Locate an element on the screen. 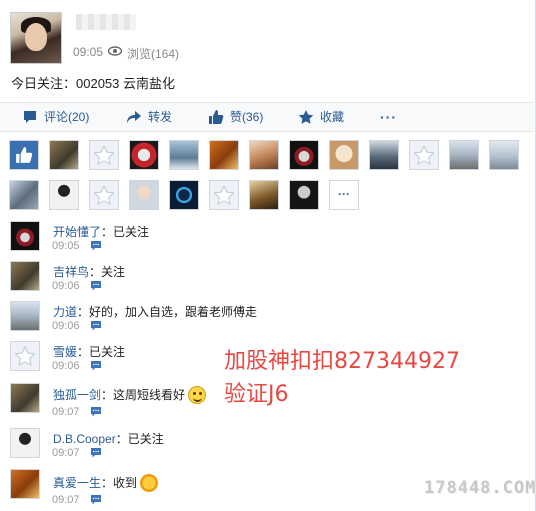 Image resolution: width=536 pixels, height=511 pixels. overlay-promo-line2: 验证J6 is located at coordinates (256, 394).